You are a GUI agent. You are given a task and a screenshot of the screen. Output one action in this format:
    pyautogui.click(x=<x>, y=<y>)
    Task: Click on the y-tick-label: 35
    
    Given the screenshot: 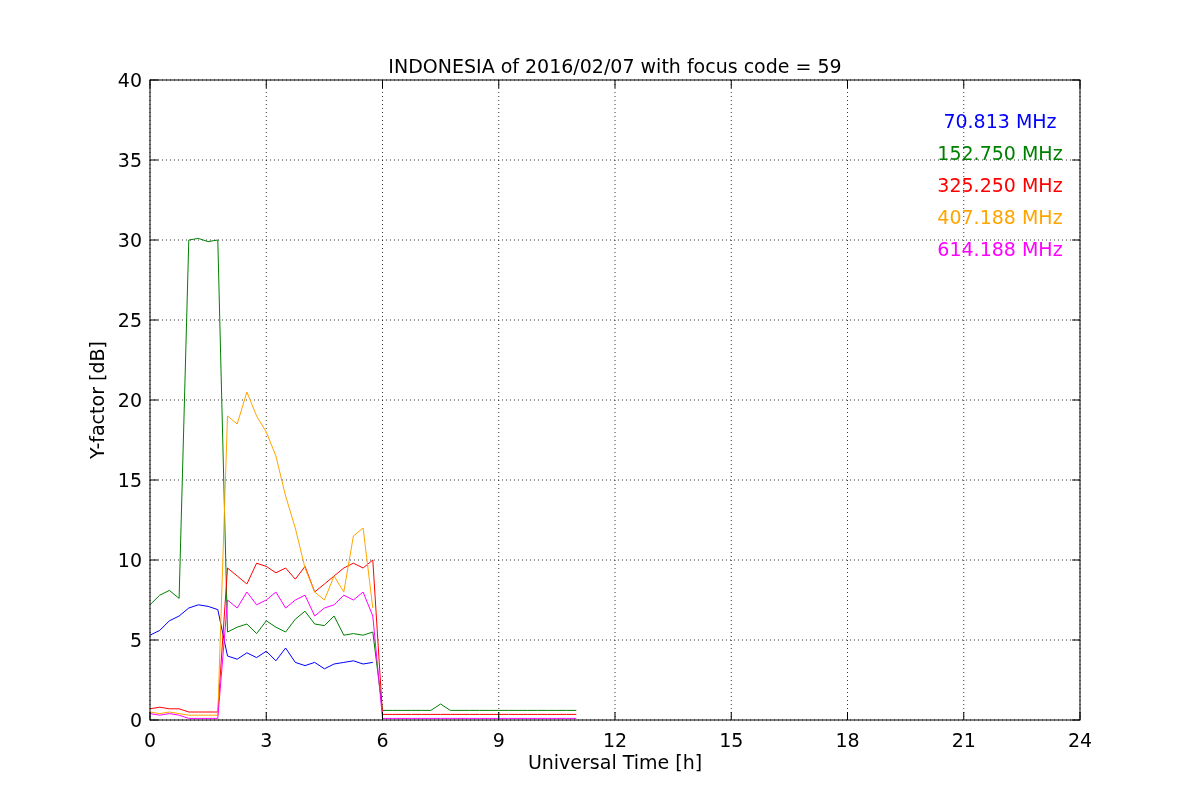 What is the action you would take?
    pyautogui.click(x=129, y=160)
    